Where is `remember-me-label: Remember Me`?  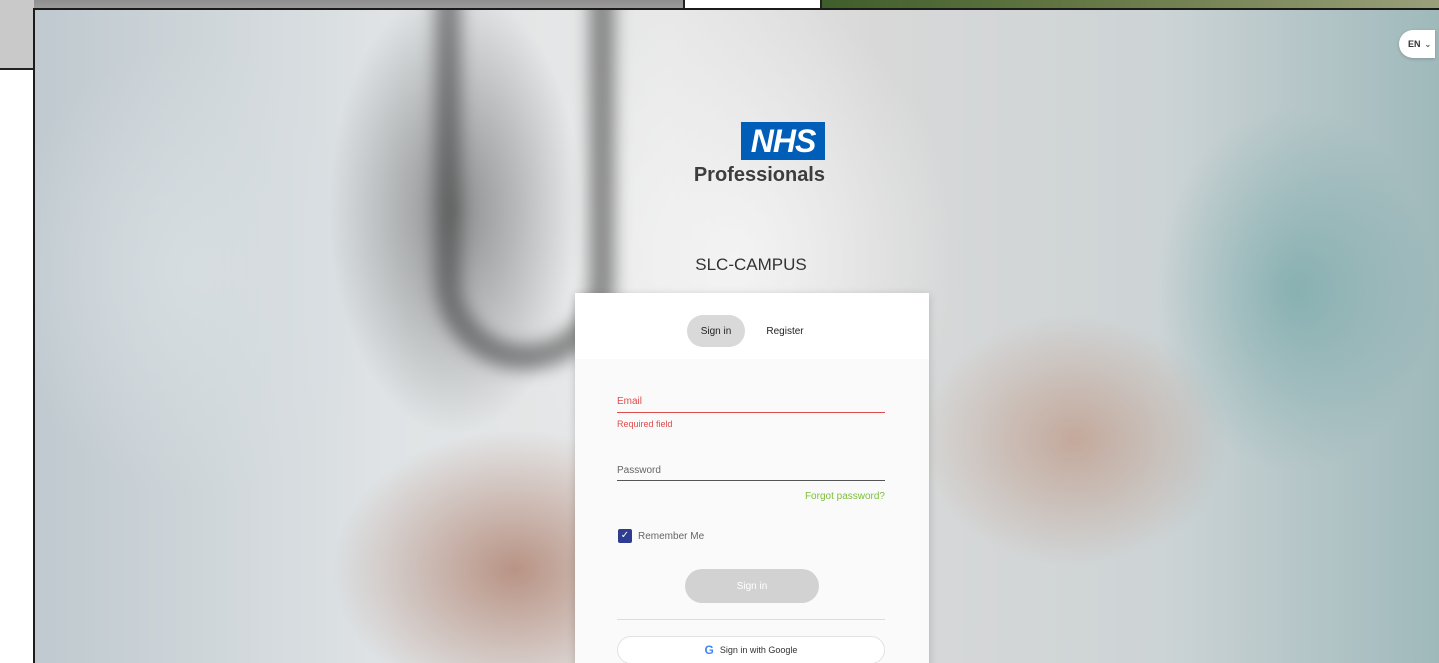 remember-me-label: Remember Me is located at coordinates (671, 536).